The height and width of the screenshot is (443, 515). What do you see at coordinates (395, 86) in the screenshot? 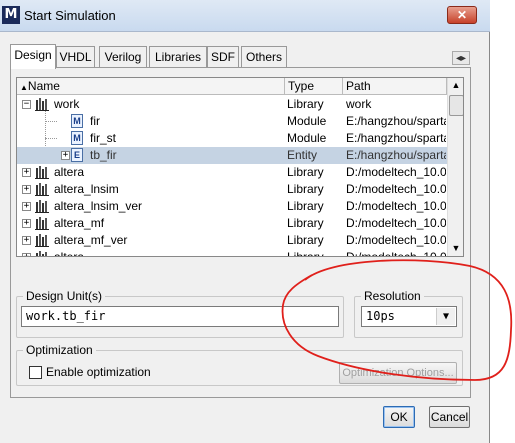
I see `column-header-path: Path` at bounding box center [395, 86].